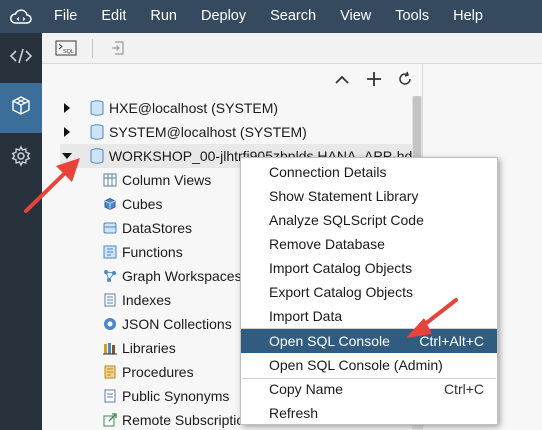 This screenshot has height=430, width=542. I want to click on tree-connection-hxe: HXE@localhost (SYSTEM), so click(169, 108).